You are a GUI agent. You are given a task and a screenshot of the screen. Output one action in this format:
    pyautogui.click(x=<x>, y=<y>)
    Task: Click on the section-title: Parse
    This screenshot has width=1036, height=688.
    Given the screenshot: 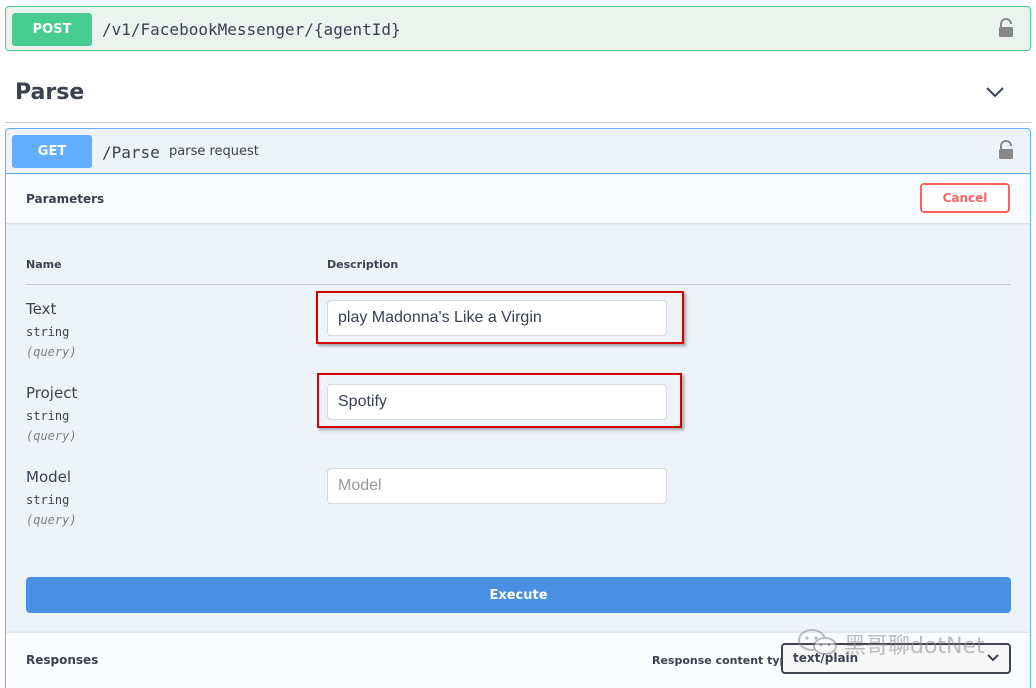 What is the action you would take?
    pyautogui.click(x=49, y=92)
    